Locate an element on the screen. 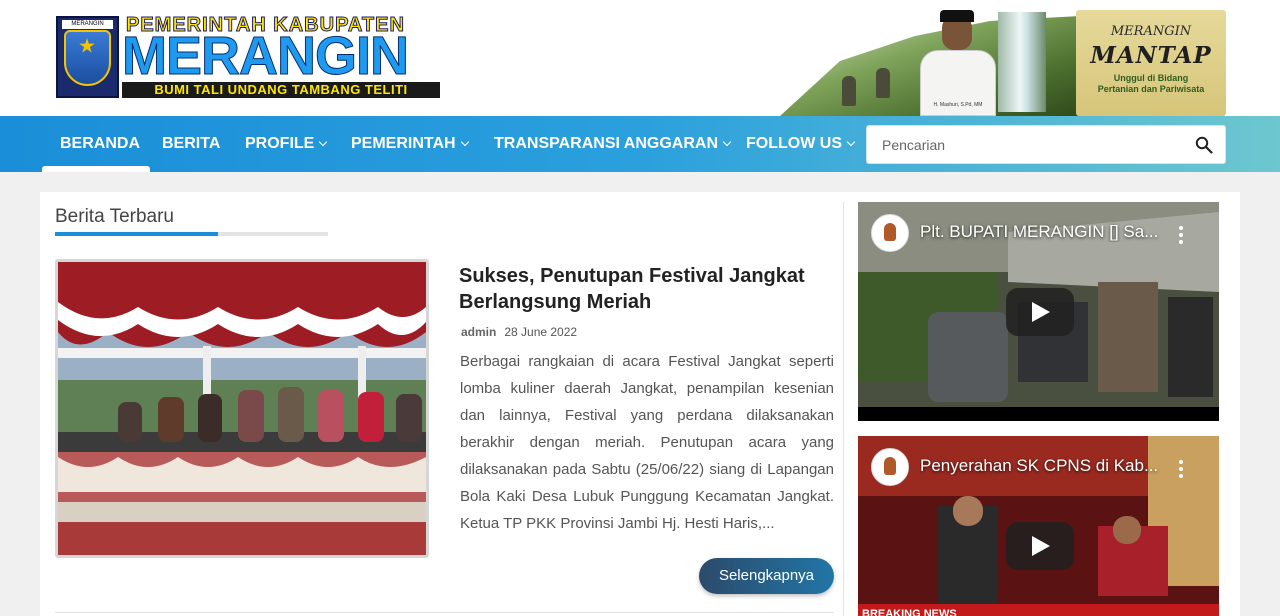 Image resolution: width=1280 pixels, height=616 pixels. article-photo is located at coordinates (242, 408).